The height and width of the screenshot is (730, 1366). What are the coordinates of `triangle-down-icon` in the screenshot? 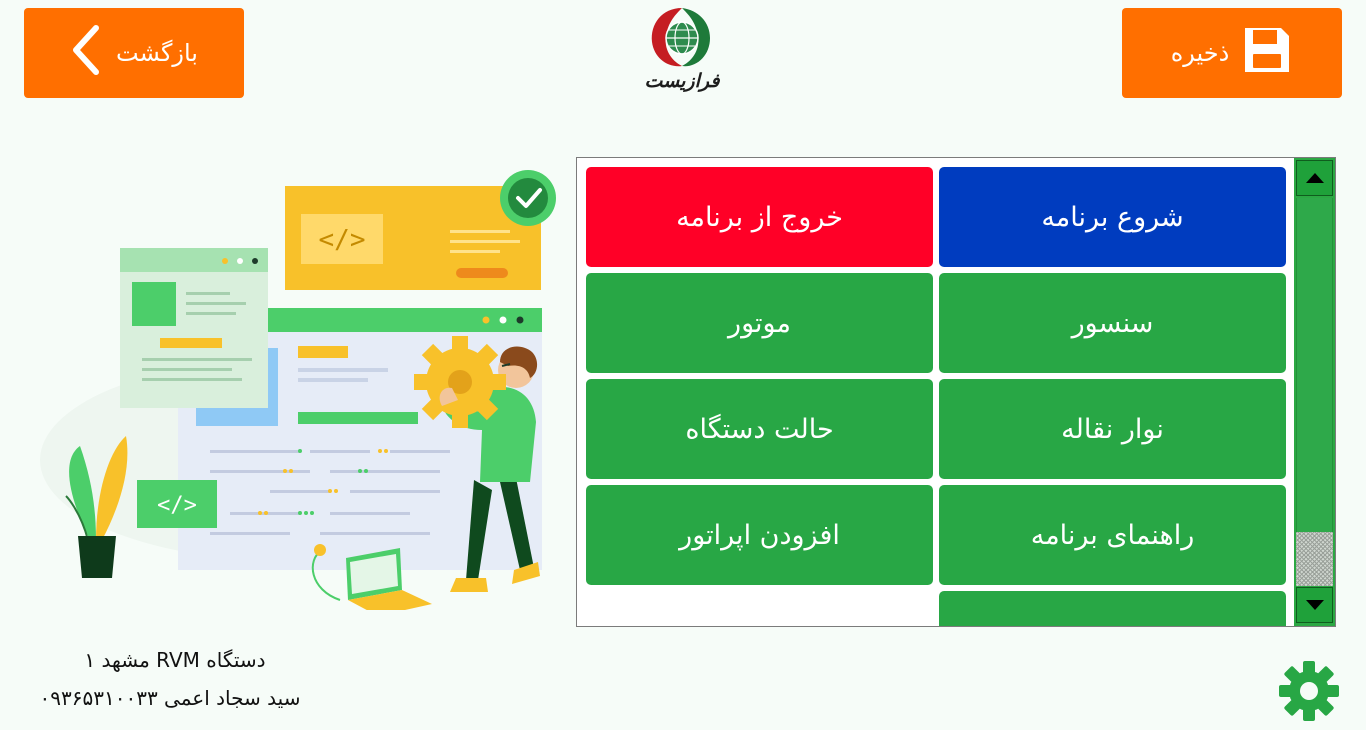 It's located at (1314, 605).